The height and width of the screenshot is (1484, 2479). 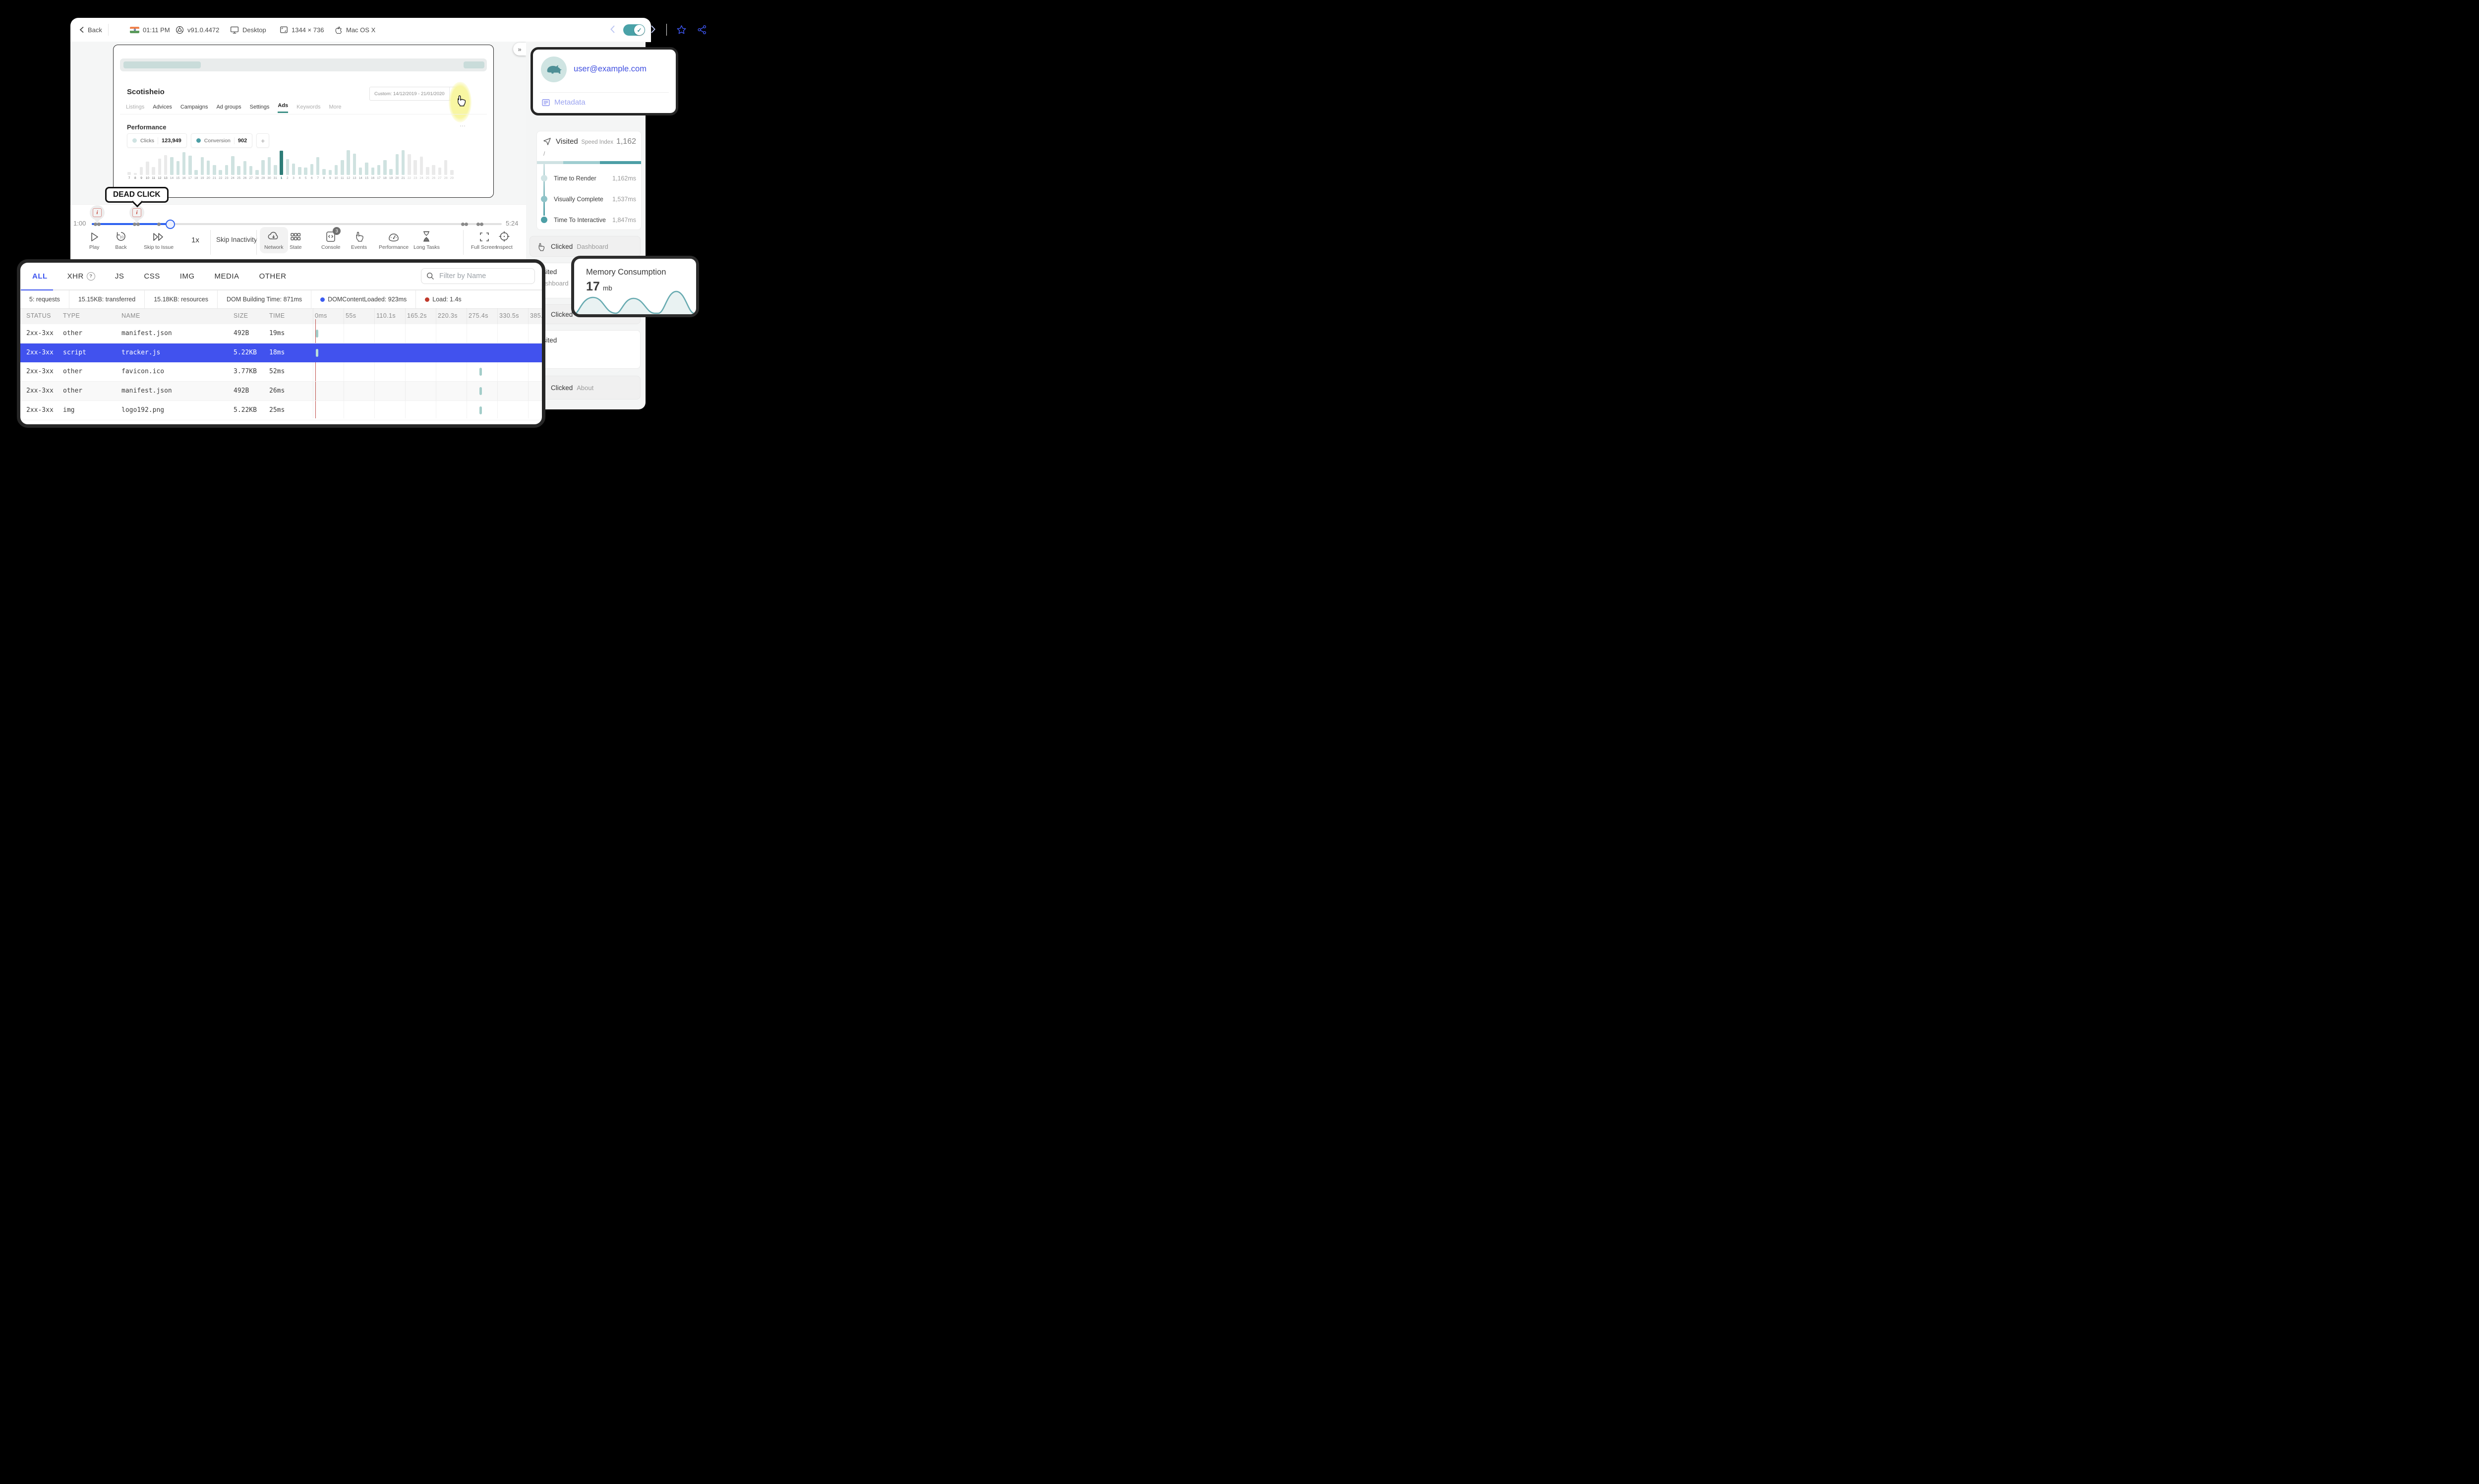 I want to click on event-clicked-dashboard: Clicked Dashboard, so click(x=585, y=246).